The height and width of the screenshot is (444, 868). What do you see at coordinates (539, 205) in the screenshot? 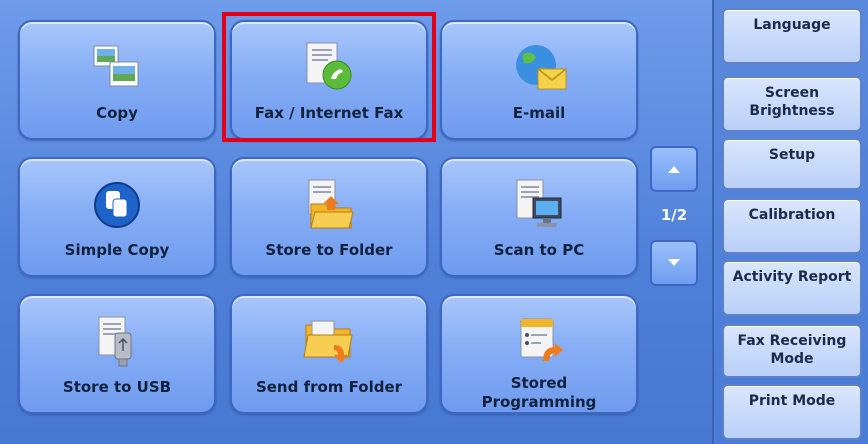
I see `scan-pc-icon` at bounding box center [539, 205].